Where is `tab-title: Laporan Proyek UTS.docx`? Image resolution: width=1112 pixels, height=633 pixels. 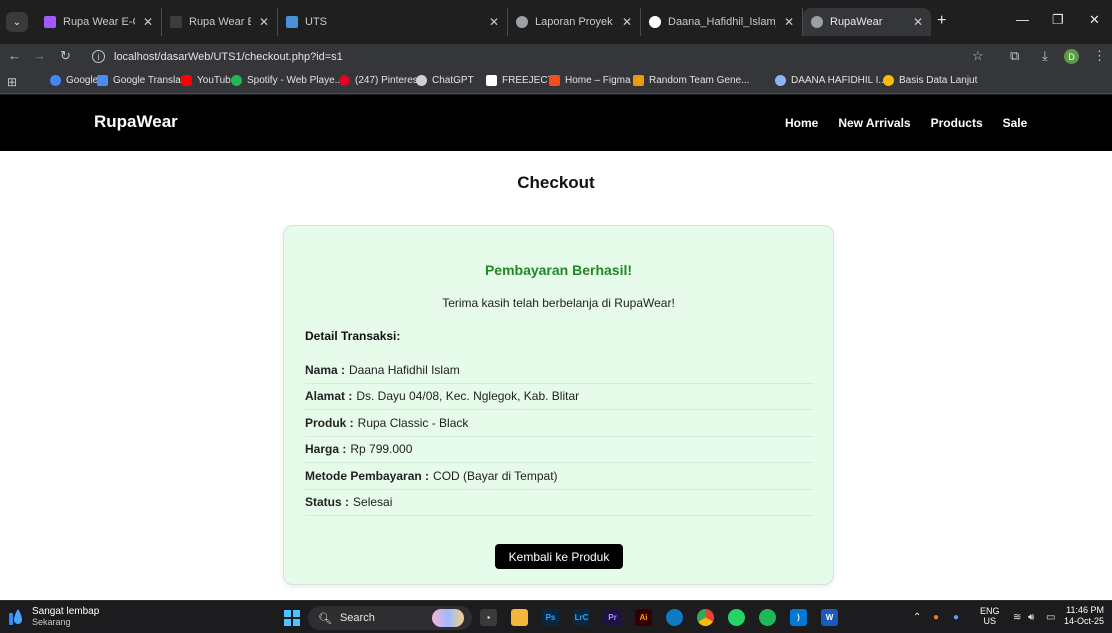 tab-title: Laporan Proyek UTS.docx is located at coordinates (574, 22).